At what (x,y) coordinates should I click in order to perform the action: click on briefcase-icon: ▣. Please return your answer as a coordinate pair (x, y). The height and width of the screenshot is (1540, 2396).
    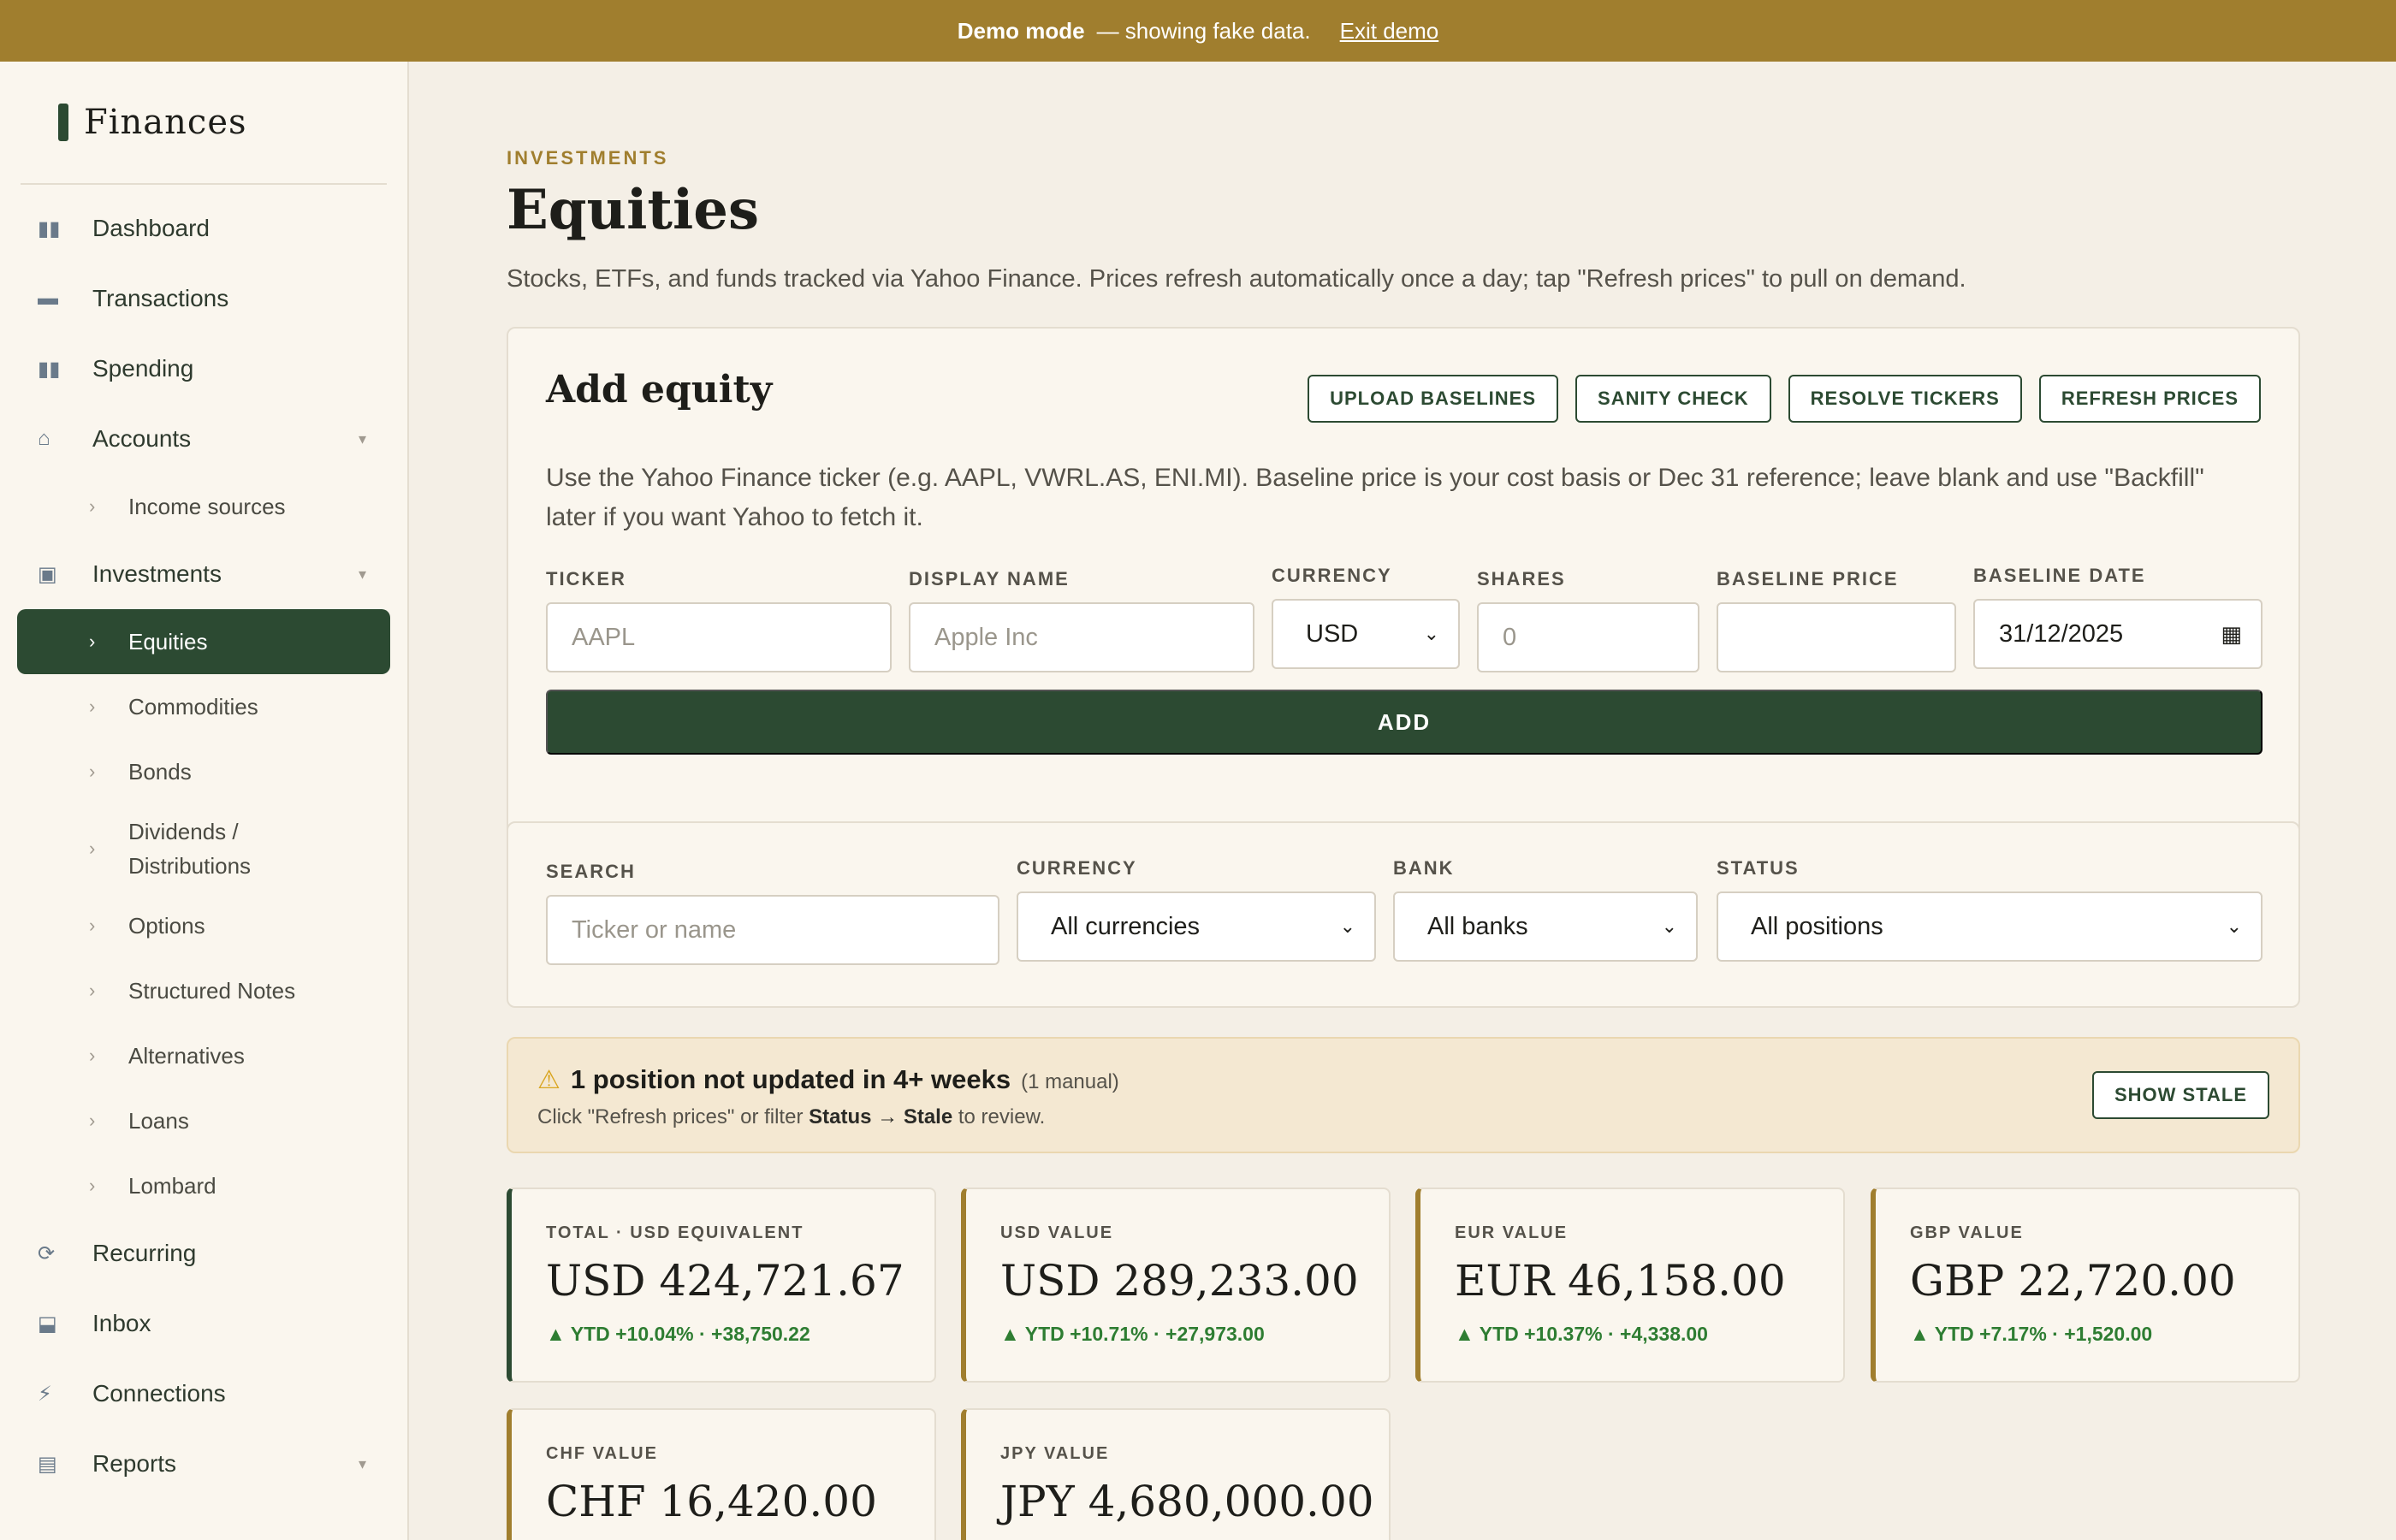
    Looking at the image, I should click on (47, 574).